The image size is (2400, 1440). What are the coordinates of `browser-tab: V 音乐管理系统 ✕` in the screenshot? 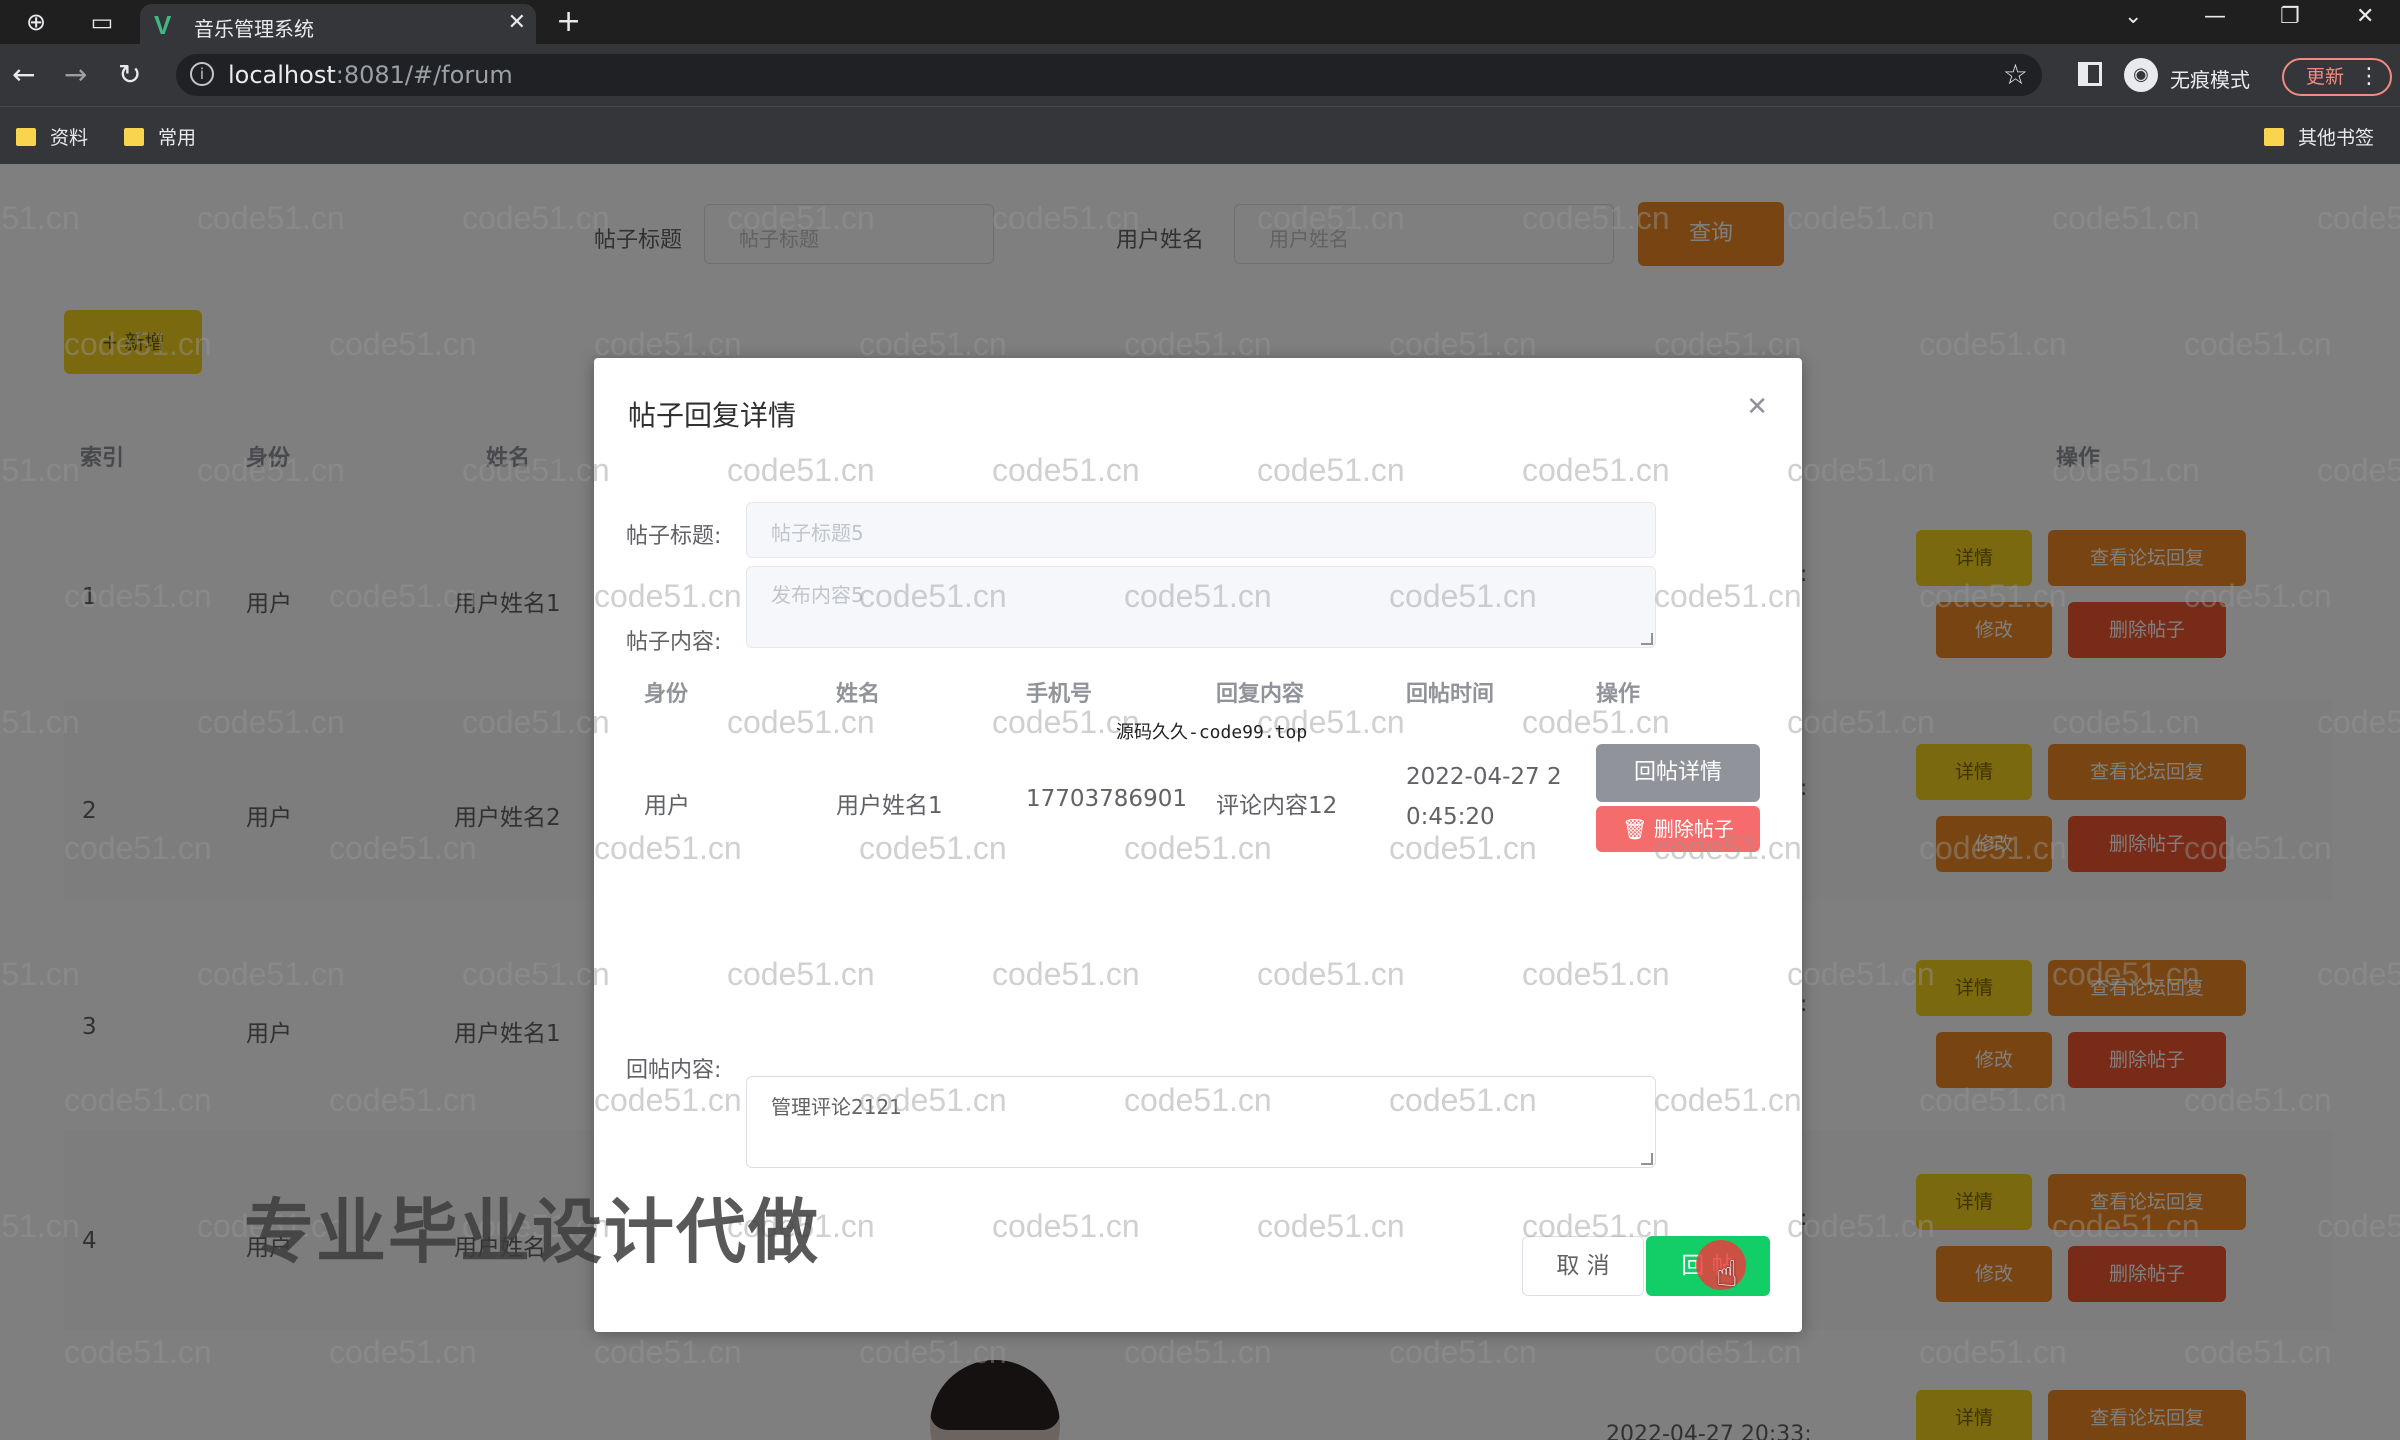 It's located at (338, 24).